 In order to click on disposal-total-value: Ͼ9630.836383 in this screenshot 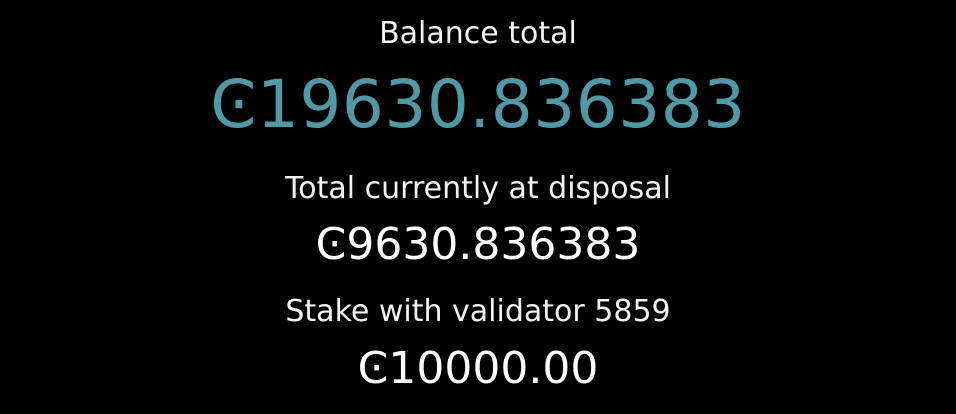, I will do `click(478, 244)`.